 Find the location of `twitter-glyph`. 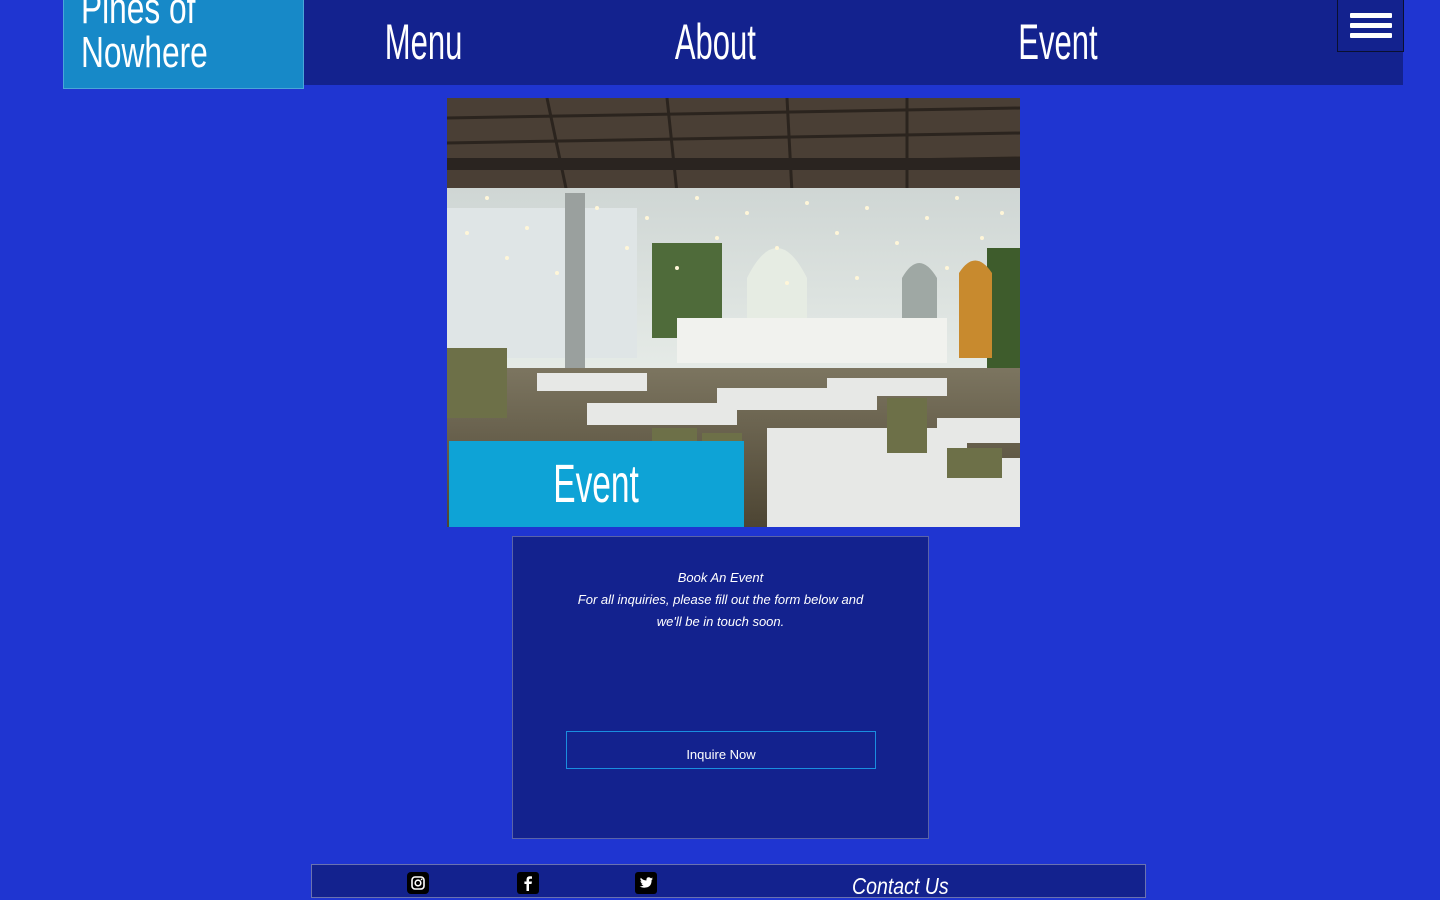

twitter-glyph is located at coordinates (646, 883).